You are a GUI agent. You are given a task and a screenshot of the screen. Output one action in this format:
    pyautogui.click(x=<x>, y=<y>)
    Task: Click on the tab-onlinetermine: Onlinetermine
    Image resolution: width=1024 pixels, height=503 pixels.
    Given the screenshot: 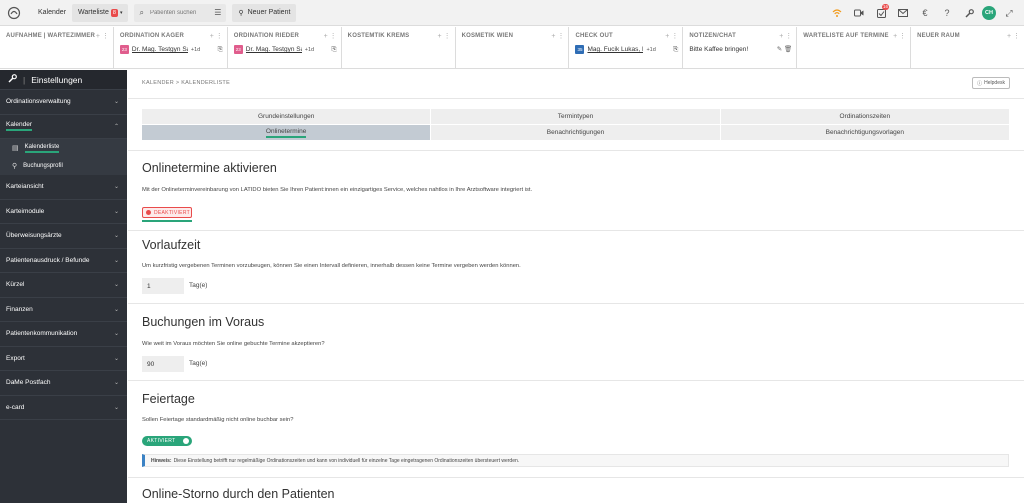 What is the action you would take?
    pyautogui.click(x=286, y=132)
    